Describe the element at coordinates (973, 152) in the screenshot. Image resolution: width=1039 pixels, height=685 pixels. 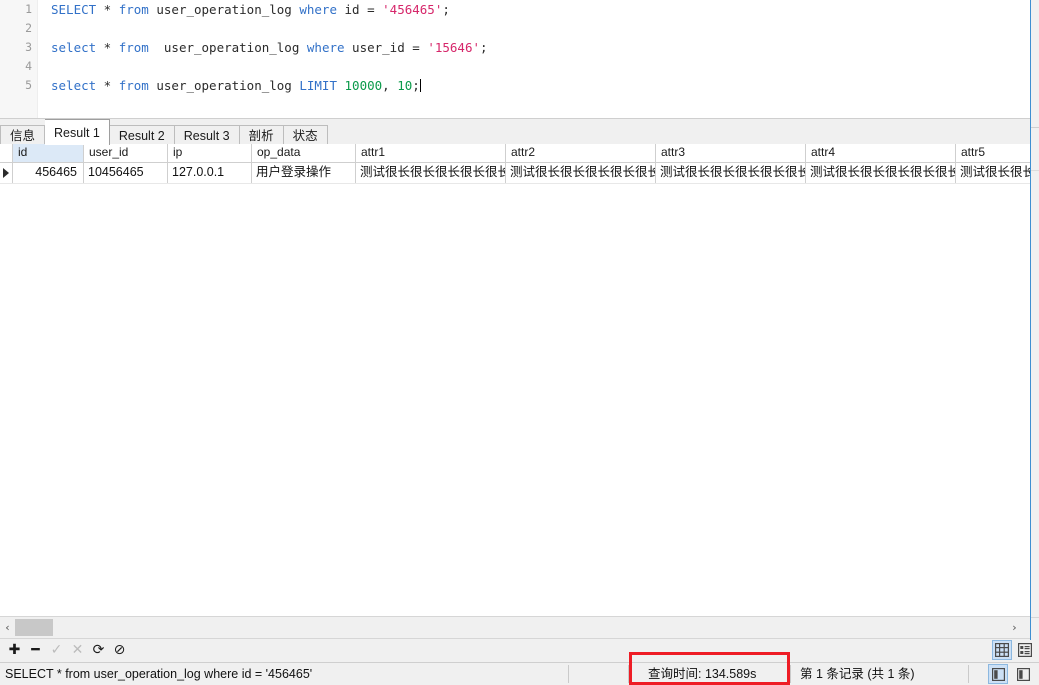
I see `grid-column-header-label: attr5` at that location.